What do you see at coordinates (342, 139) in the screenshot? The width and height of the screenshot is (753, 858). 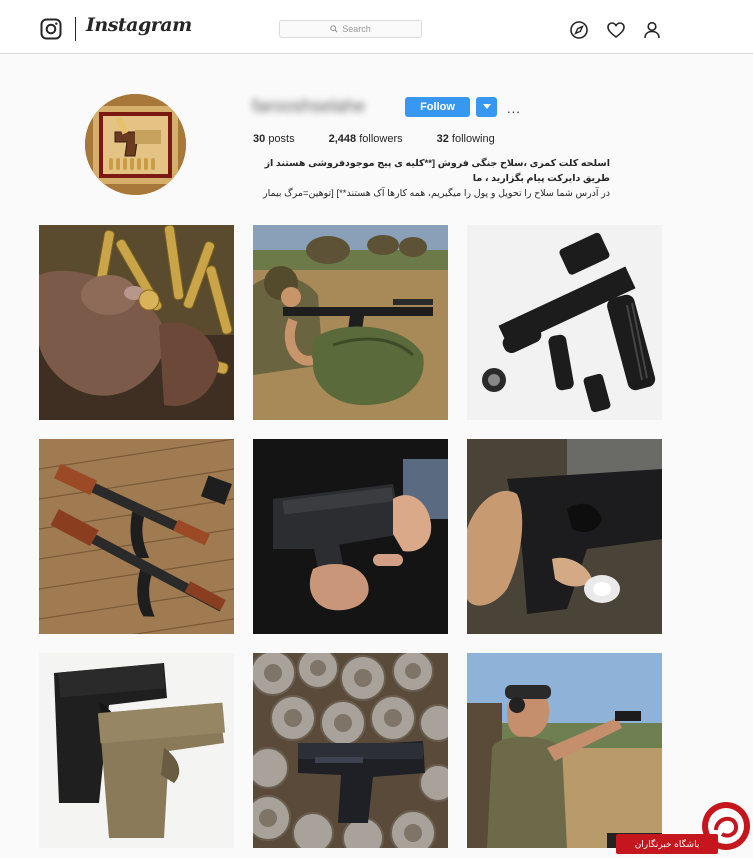 I see `followers-count: 2,448` at bounding box center [342, 139].